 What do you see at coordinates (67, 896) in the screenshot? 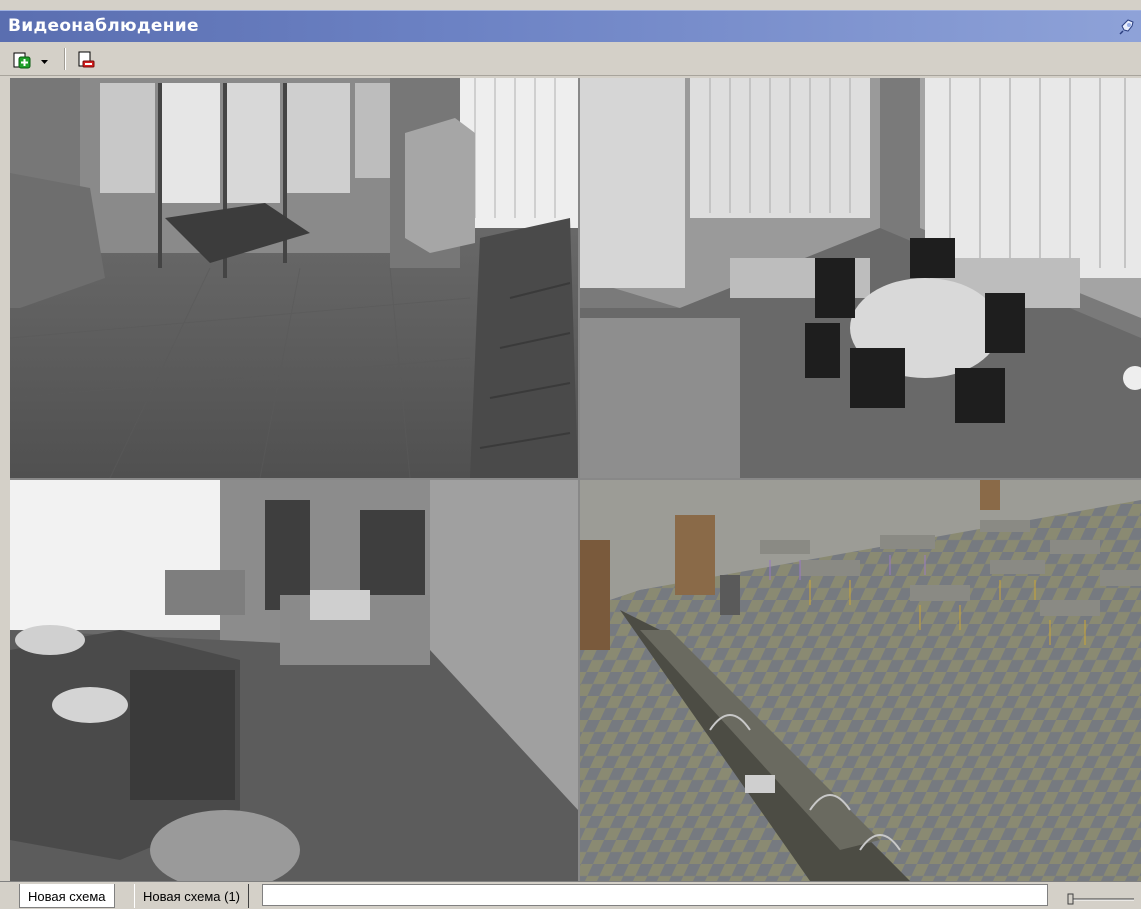
I see `tab-new-scheme: Новая схема` at bounding box center [67, 896].